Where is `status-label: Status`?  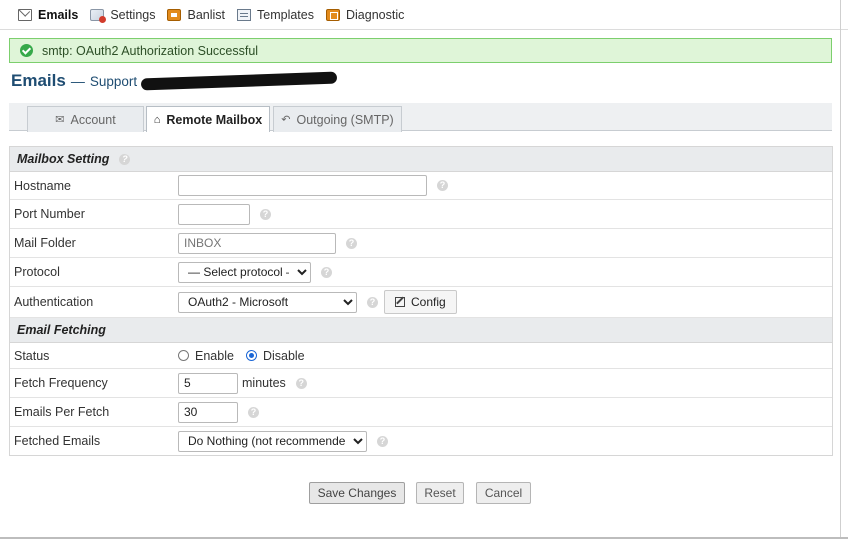
status-label: Status is located at coordinates (32, 355).